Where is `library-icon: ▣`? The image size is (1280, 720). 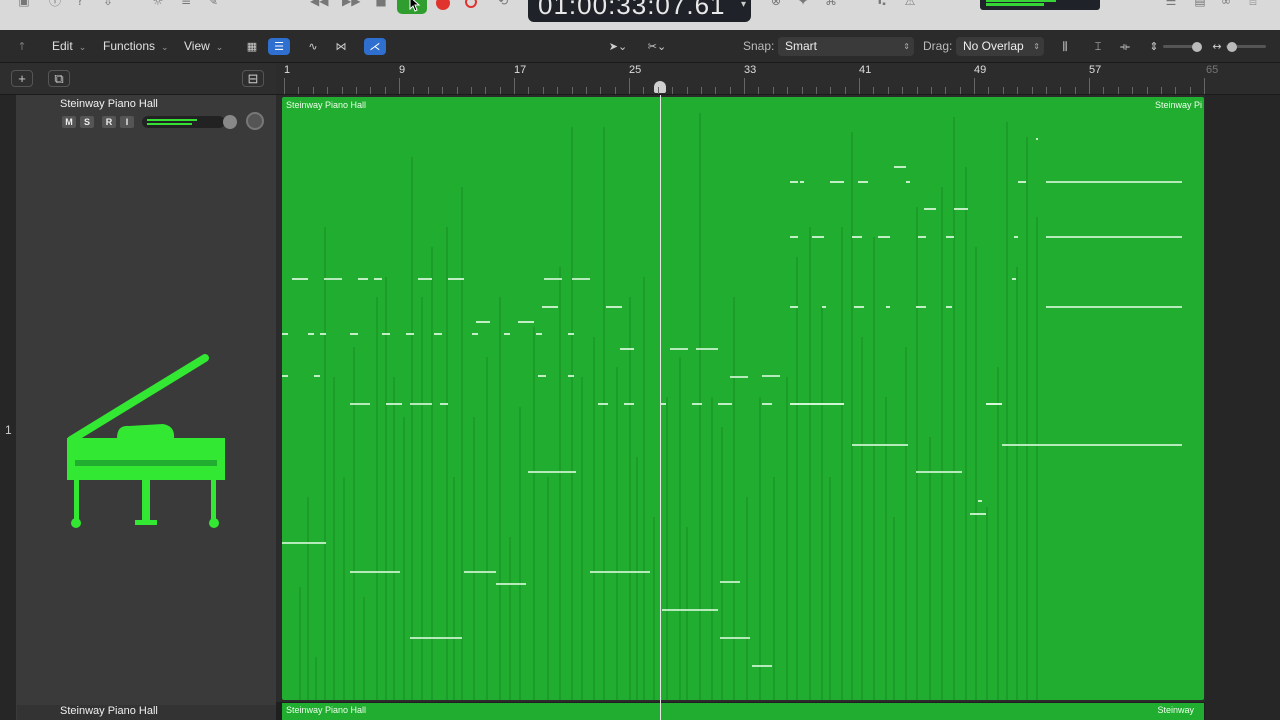 library-icon: ▣ is located at coordinates (24, 4).